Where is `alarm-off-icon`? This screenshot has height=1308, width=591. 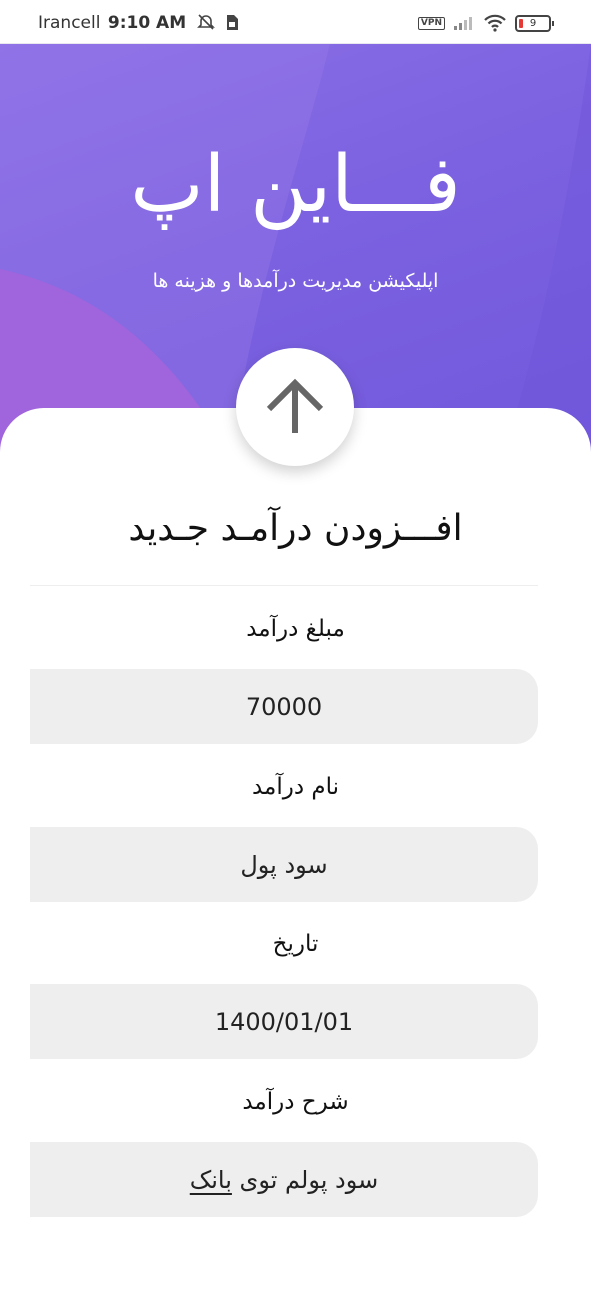 alarm-off-icon is located at coordinates (205, 22).